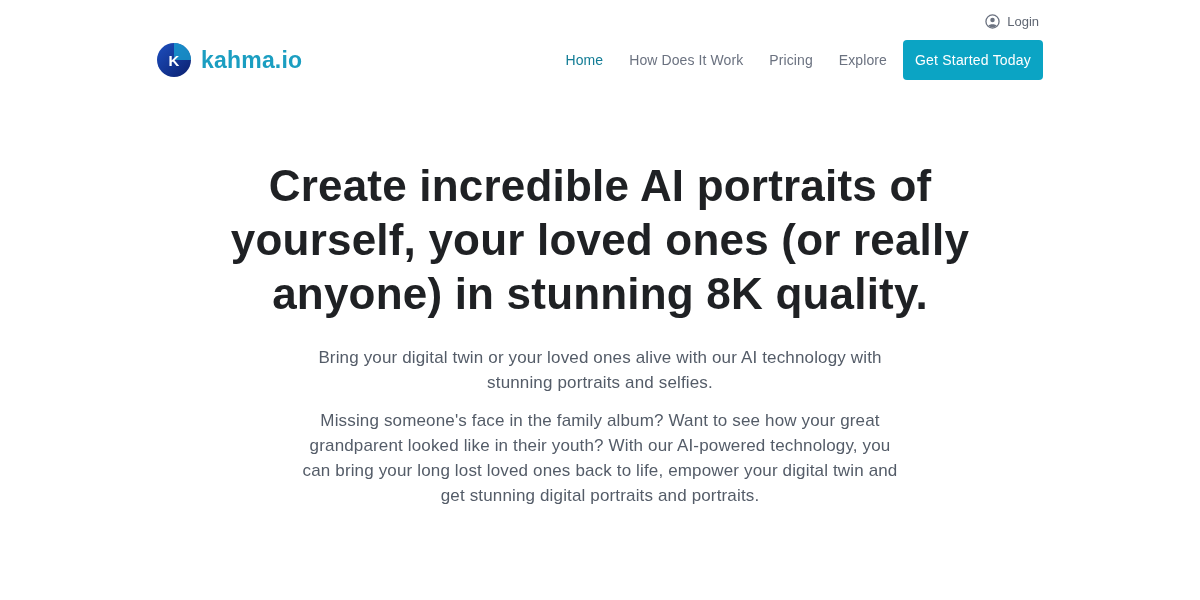  Describe the element at coordinates (174, 60) in the screenshot. I see `logo-icon: K` at that location.